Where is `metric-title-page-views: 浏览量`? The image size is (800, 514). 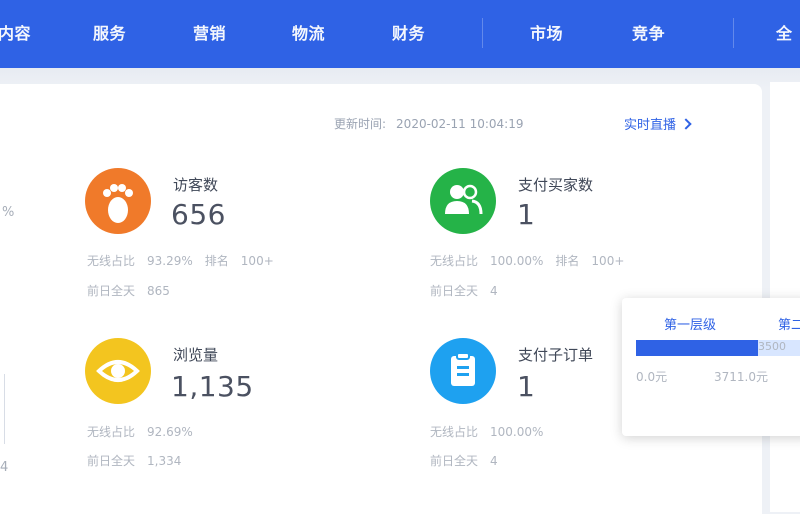
metric-title-page-views: 浏览量 is located at coordinates (196, 355).